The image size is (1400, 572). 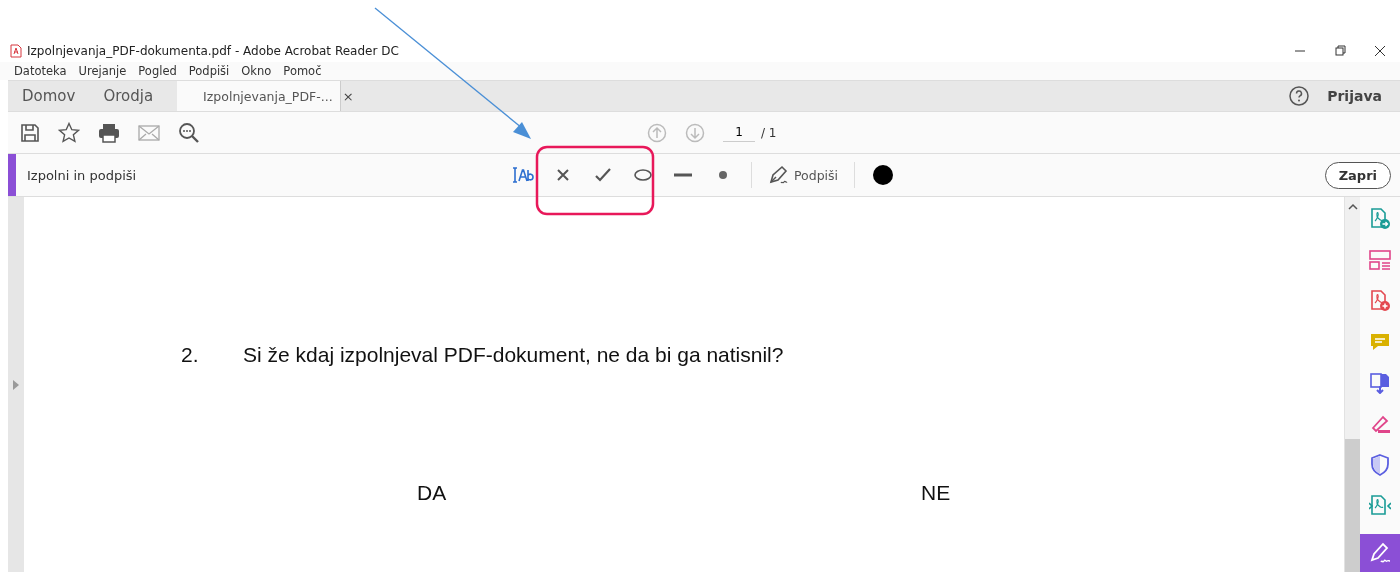 What do you see at coordinates (769, 132) in the screenshot?
I see `page-count: / 1` at bounding box center [769, 132].